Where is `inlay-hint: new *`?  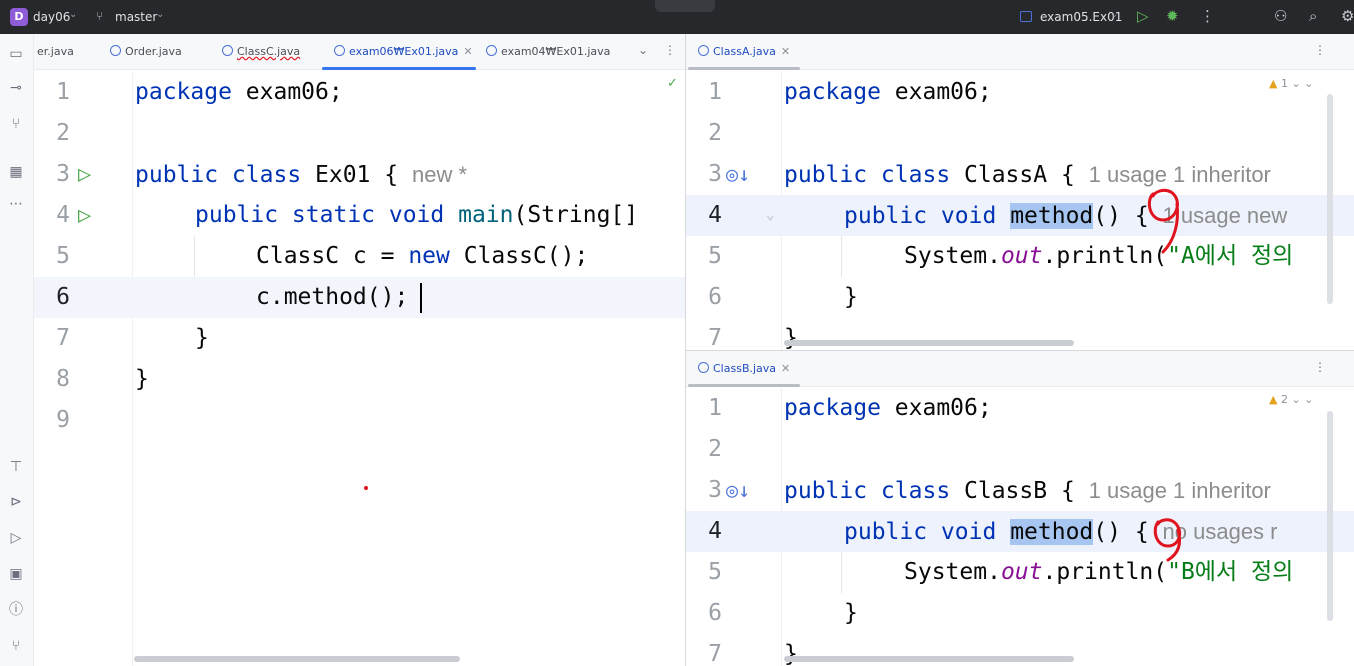 inlay-hint: new * is located at coordinates (439, 174).